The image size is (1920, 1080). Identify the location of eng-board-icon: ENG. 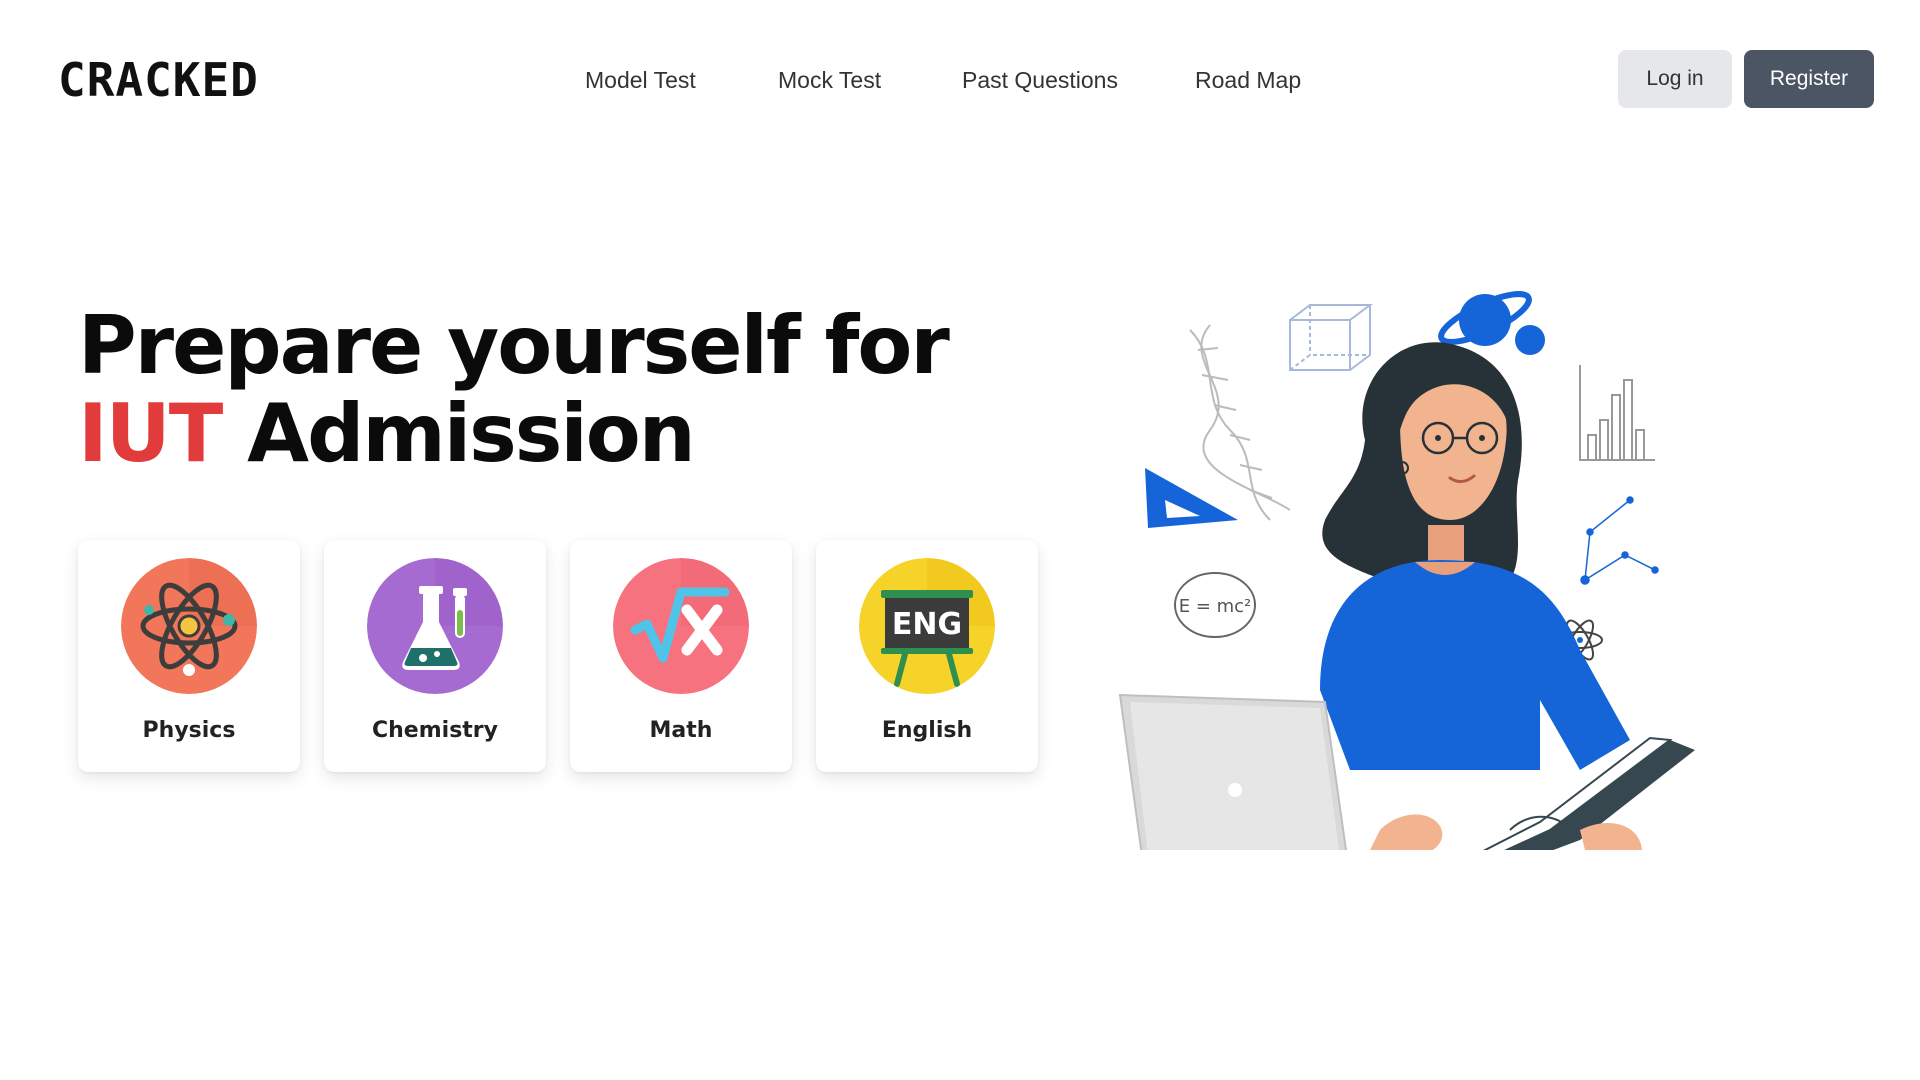
(927, 626).